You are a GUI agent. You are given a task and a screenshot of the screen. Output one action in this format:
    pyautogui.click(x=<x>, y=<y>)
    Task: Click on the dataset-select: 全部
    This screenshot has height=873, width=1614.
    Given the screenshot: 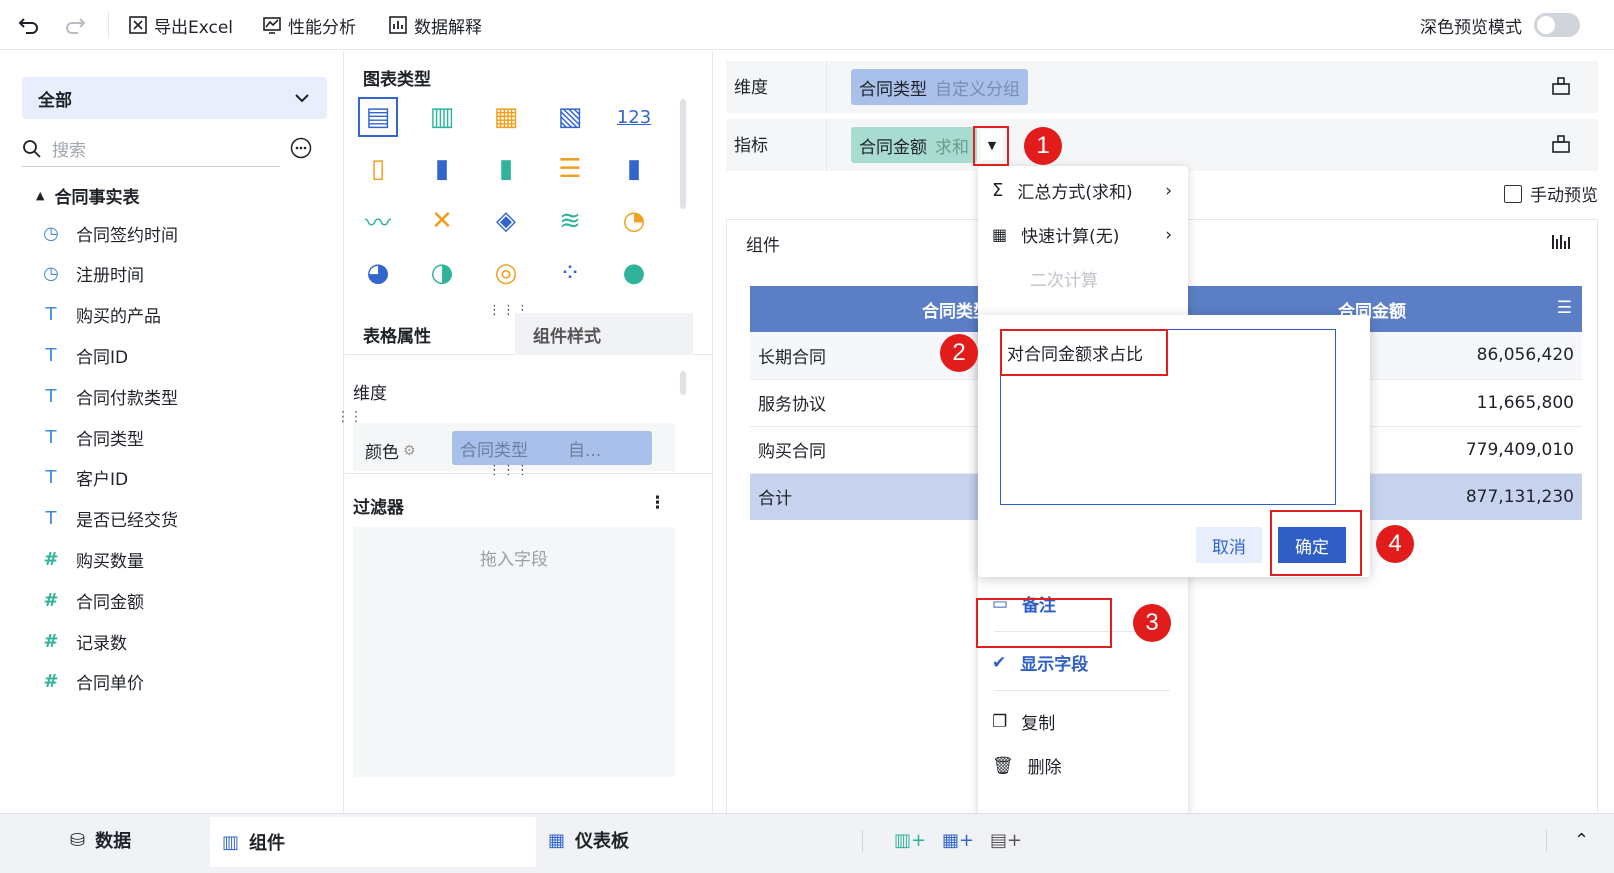 What is the action you would take?
    pyautogui.click(x=174, y=98)
    